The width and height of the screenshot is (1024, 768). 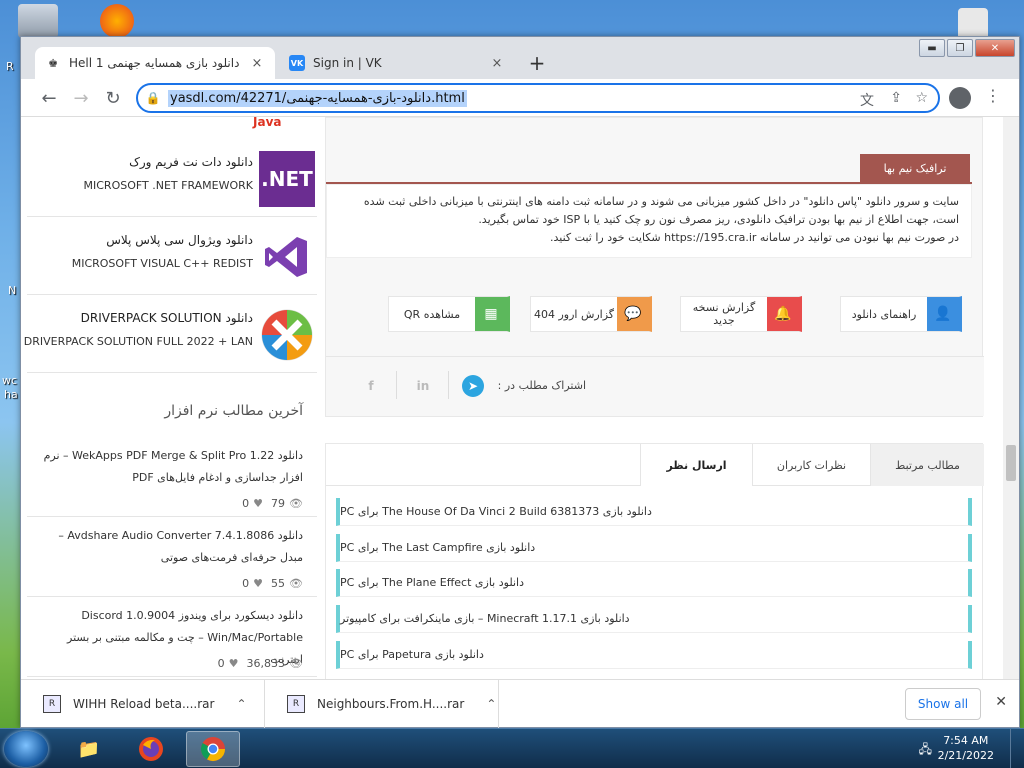 I want to click on telegram-icon: ➤, so click(x=473, y=386).